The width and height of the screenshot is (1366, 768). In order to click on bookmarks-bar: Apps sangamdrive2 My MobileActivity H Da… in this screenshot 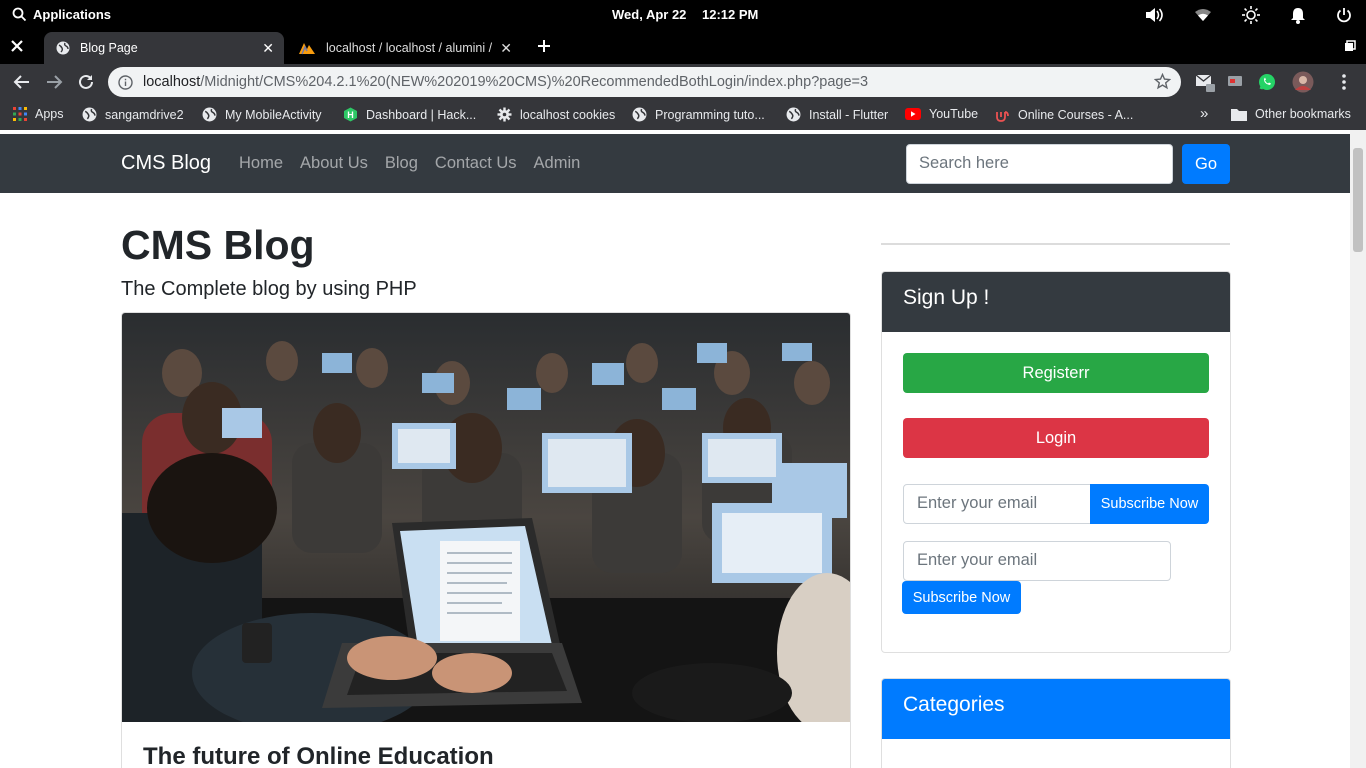, I will do `click(683, 115)`.